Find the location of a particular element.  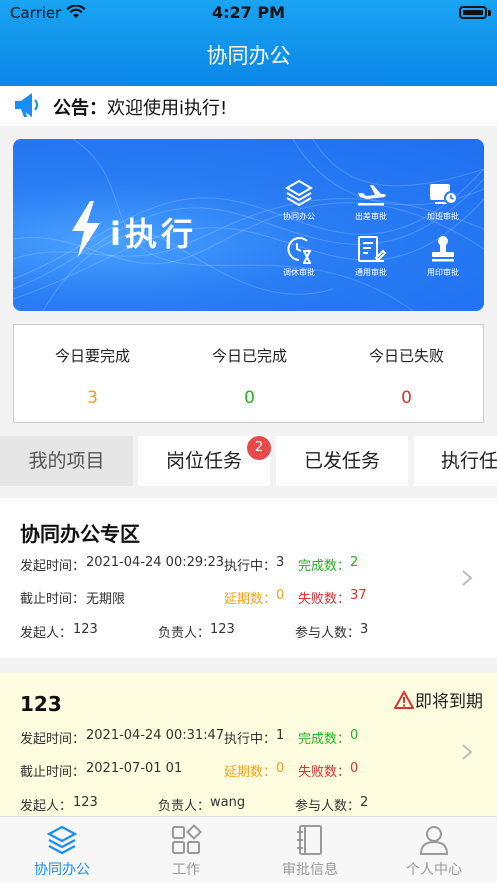

app-cooperative-office: 协同办公 is located at coordinates (299, 199).